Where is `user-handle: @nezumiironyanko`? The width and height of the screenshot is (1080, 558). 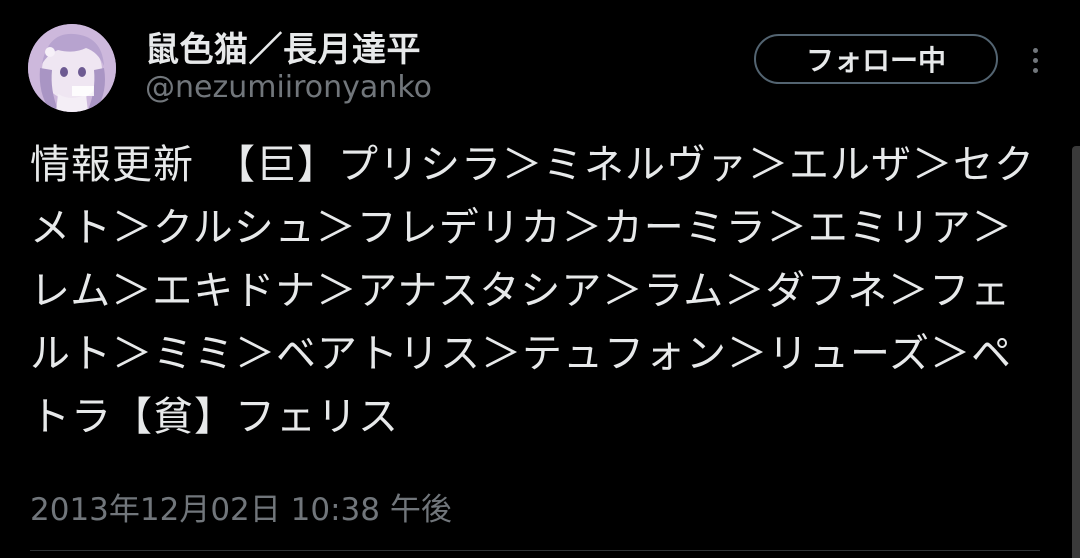
user-handle: @nezumiironyanko is located at coordinates (288, 87).